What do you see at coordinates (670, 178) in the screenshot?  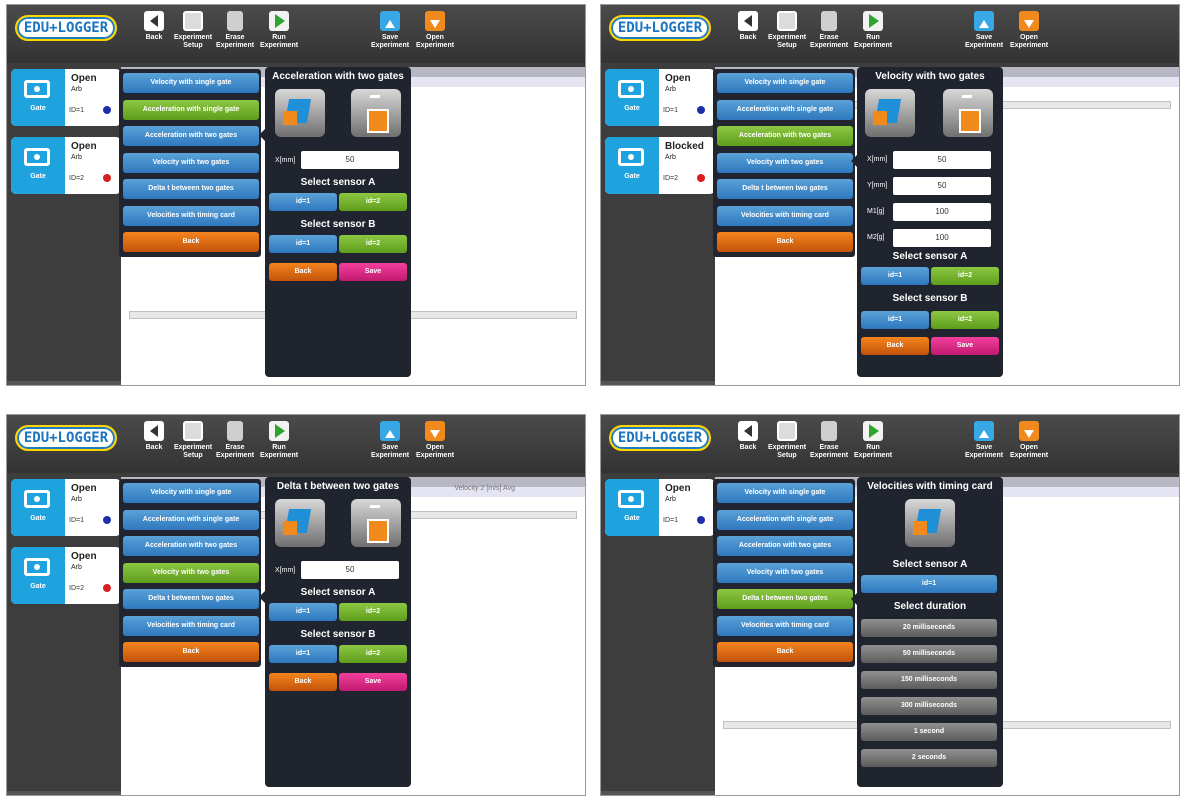 I see `sensor-id: ID=2` at bounding box center [670, 178].